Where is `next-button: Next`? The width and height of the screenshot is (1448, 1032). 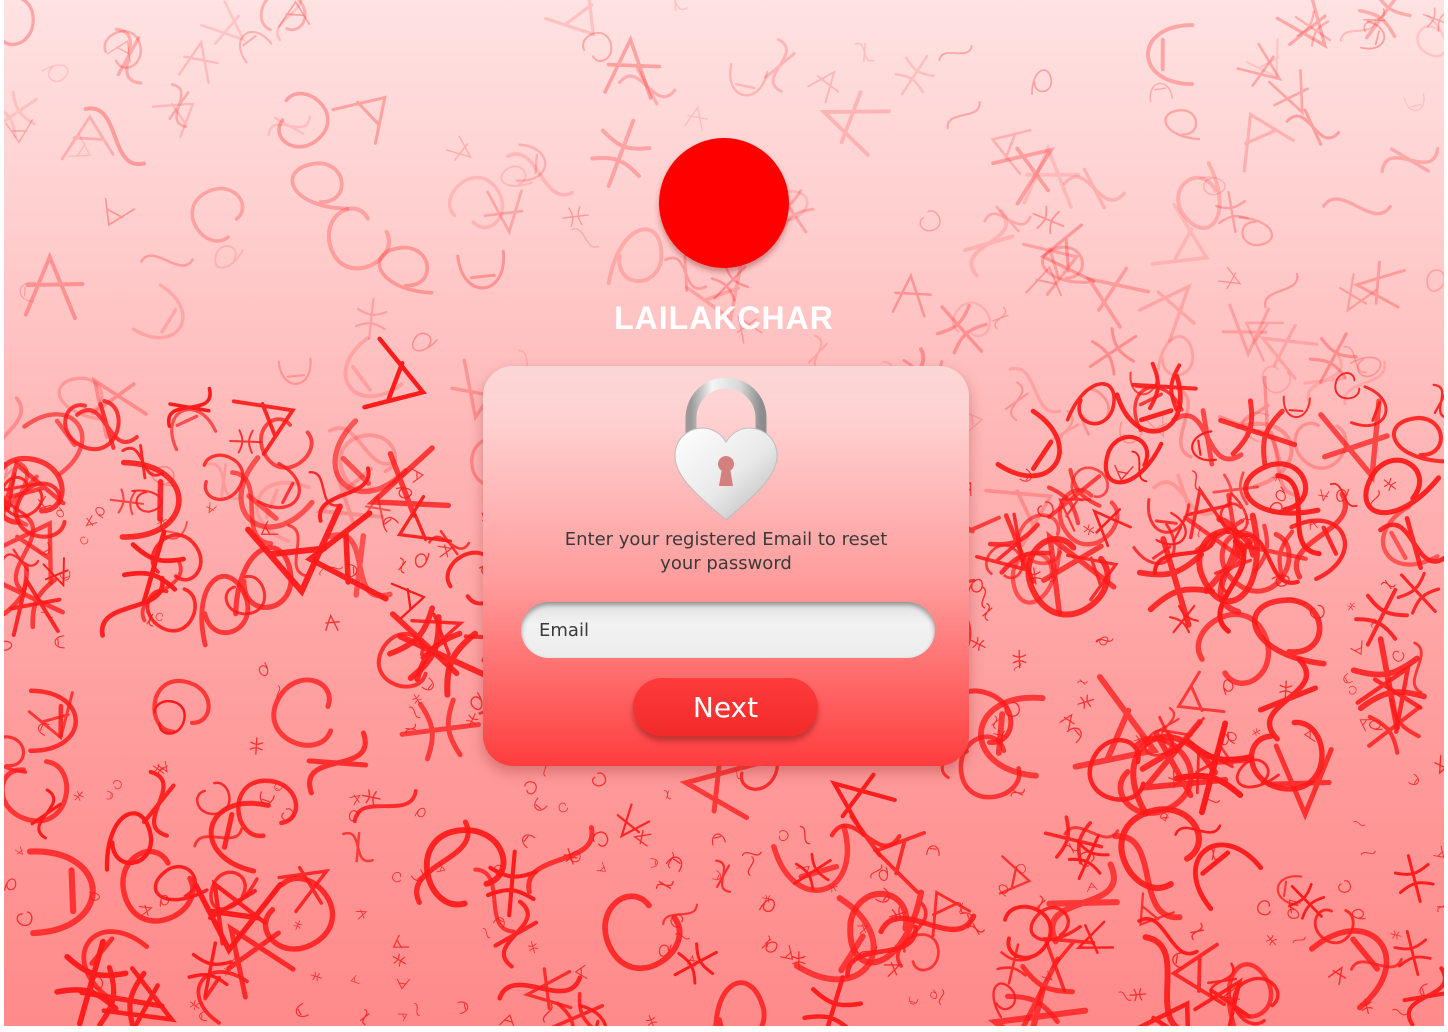 next-button: Next is located at coordinates (725, 707).